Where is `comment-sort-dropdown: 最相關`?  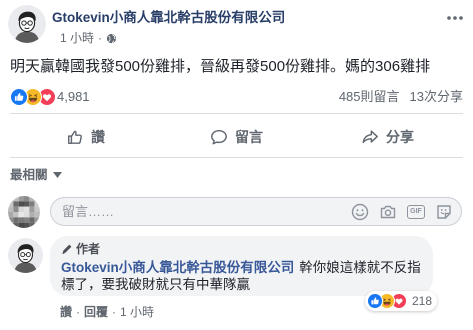
comment-sort-dropdown: 最相關 is located at coordinates (36, 175).